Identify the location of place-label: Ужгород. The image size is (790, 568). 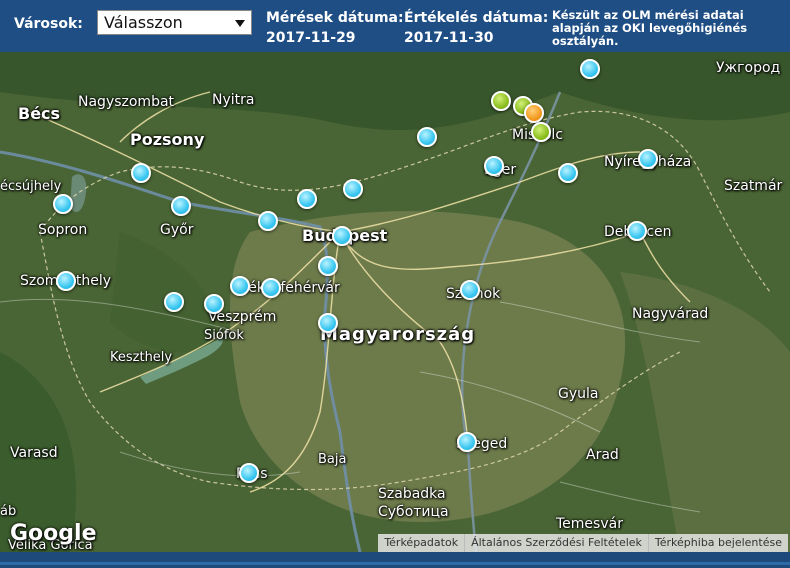
(748, 68).